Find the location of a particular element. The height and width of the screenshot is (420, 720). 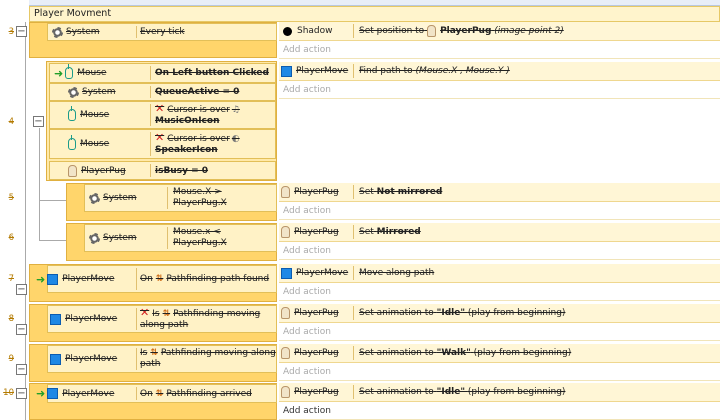

event-block: ➜ PlayerMove On ⇅ Pathfinding path found is located at coordinates (153, 283).